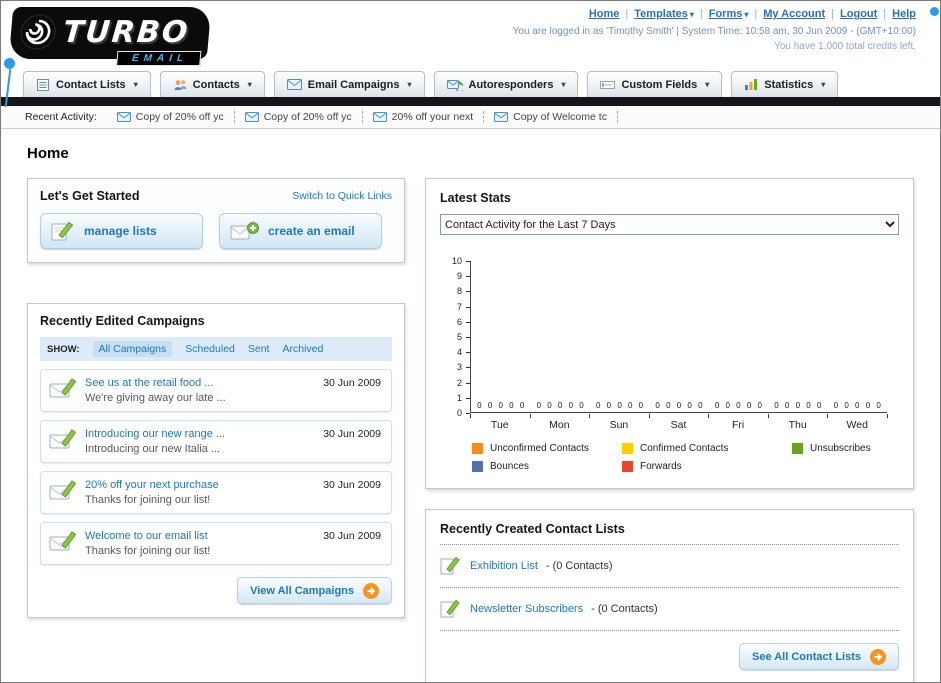 The width and height of the screenshot is (941, 683). Describe the element at coordinates (655, 84) in the screenshot. I see `tab-custom-fields: Custom Fields ▾` at that location.